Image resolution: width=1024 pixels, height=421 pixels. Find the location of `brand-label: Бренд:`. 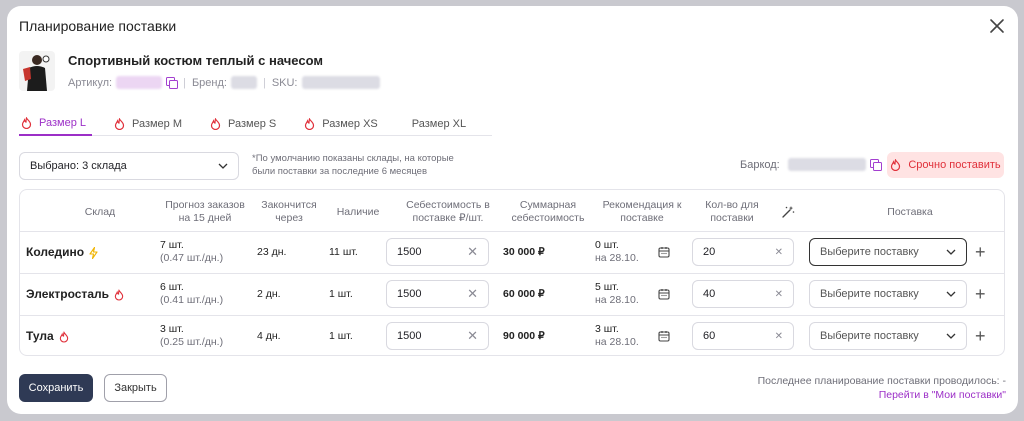

brand-label: Бренд: is located at coordinates (209, 82).